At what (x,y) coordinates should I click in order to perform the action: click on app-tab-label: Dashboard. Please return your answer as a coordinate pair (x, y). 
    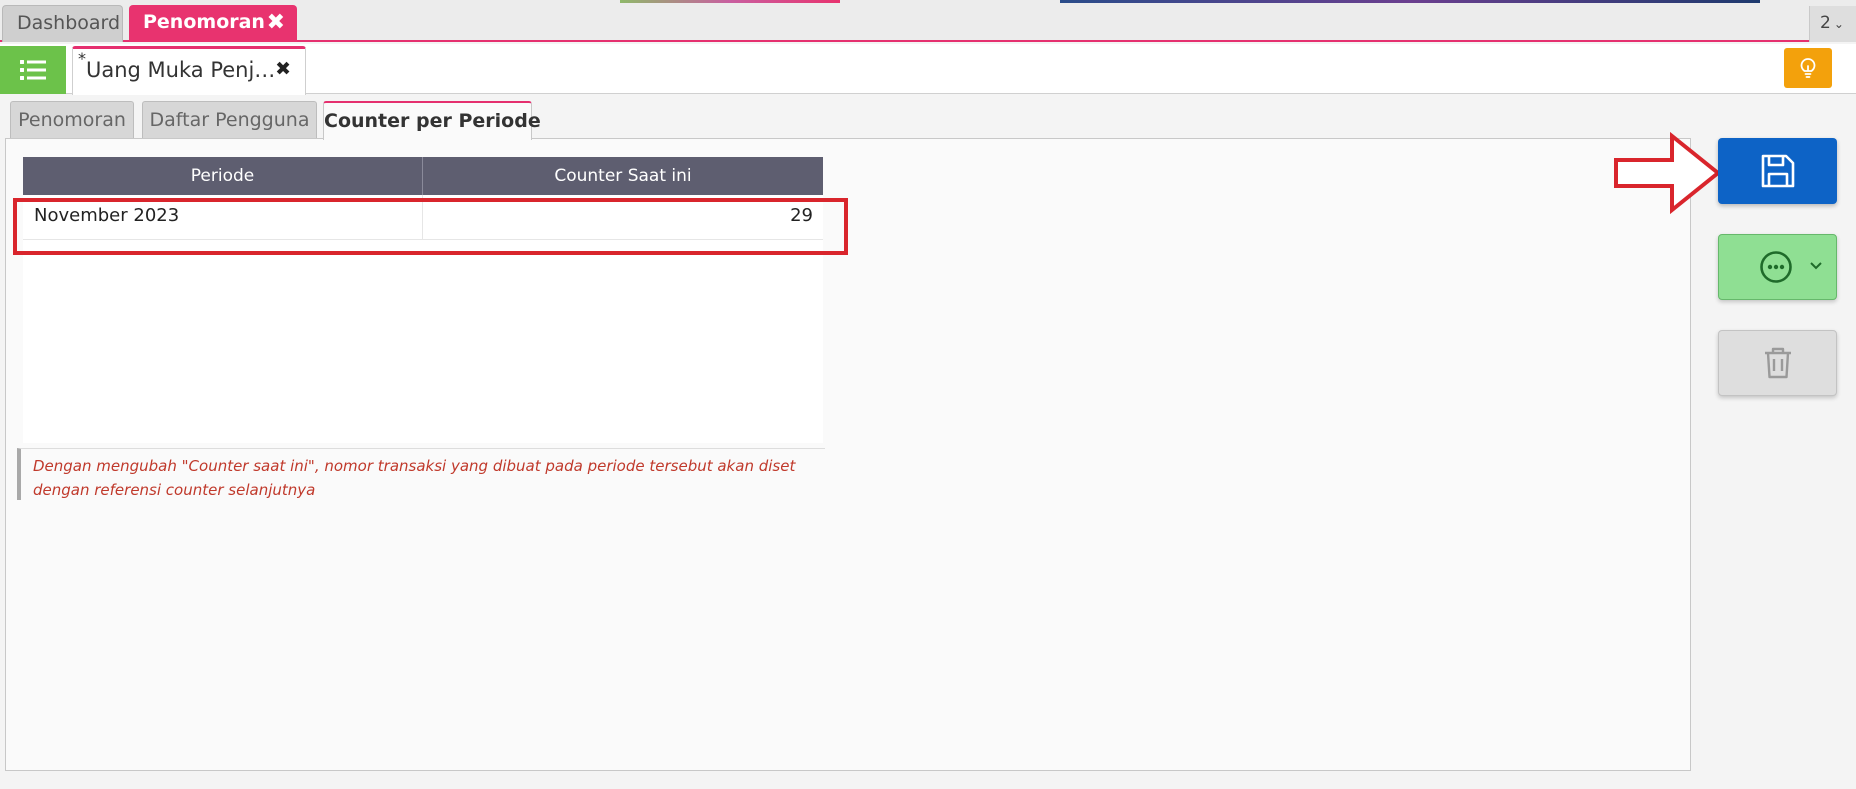
    Looking at the image, I should click on (69, 23).